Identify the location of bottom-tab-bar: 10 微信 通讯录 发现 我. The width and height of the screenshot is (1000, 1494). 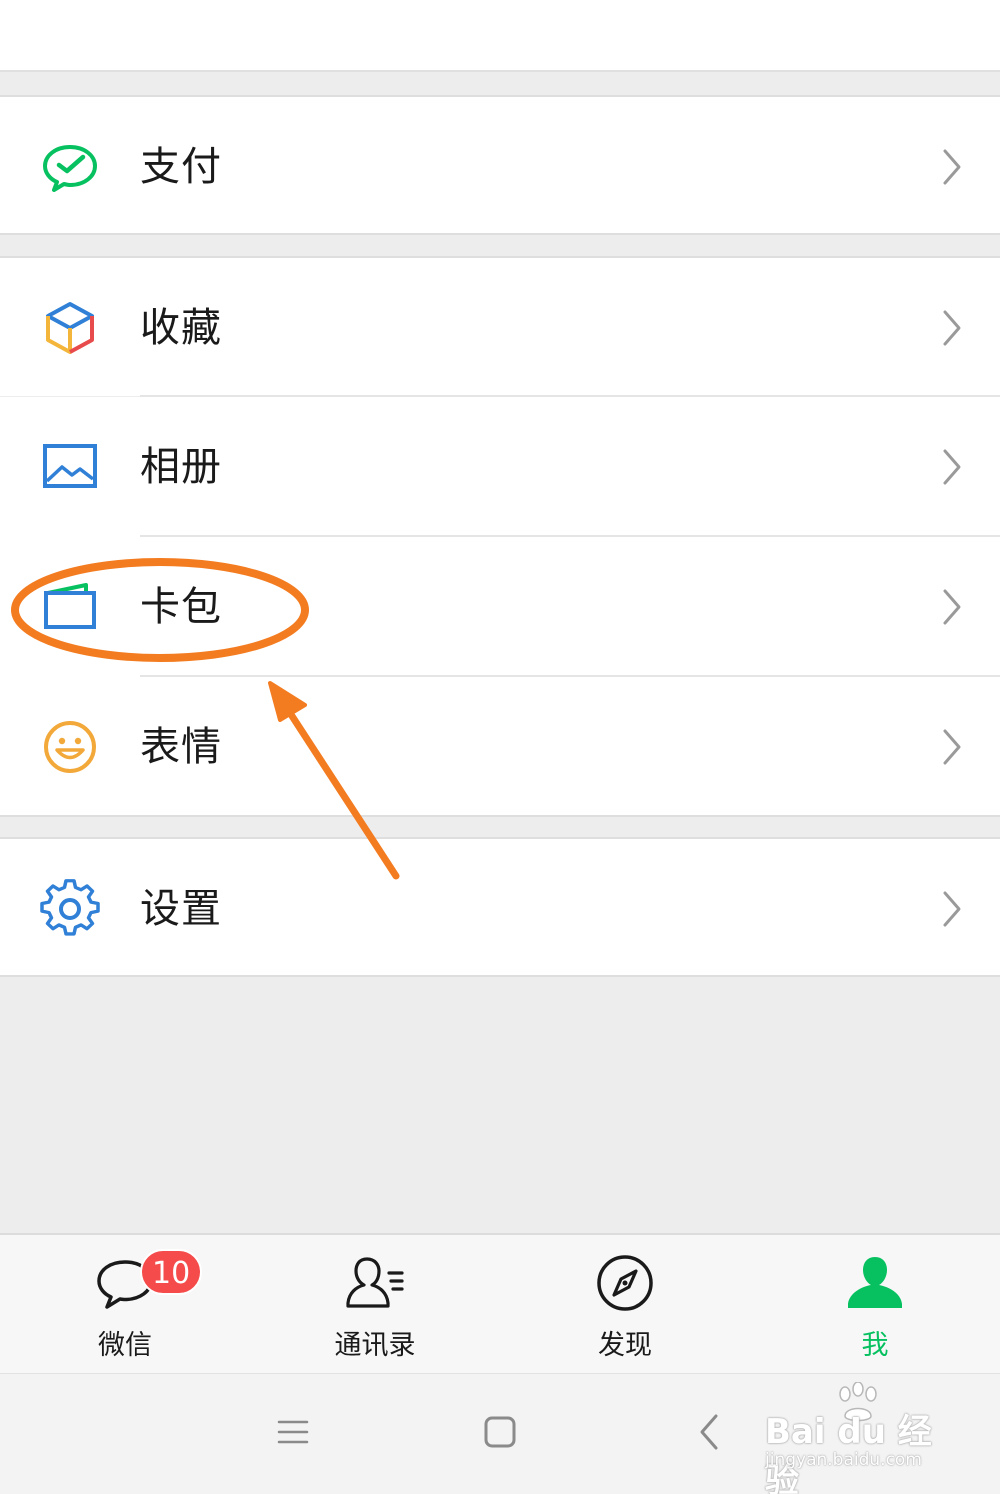
(500, 1303).